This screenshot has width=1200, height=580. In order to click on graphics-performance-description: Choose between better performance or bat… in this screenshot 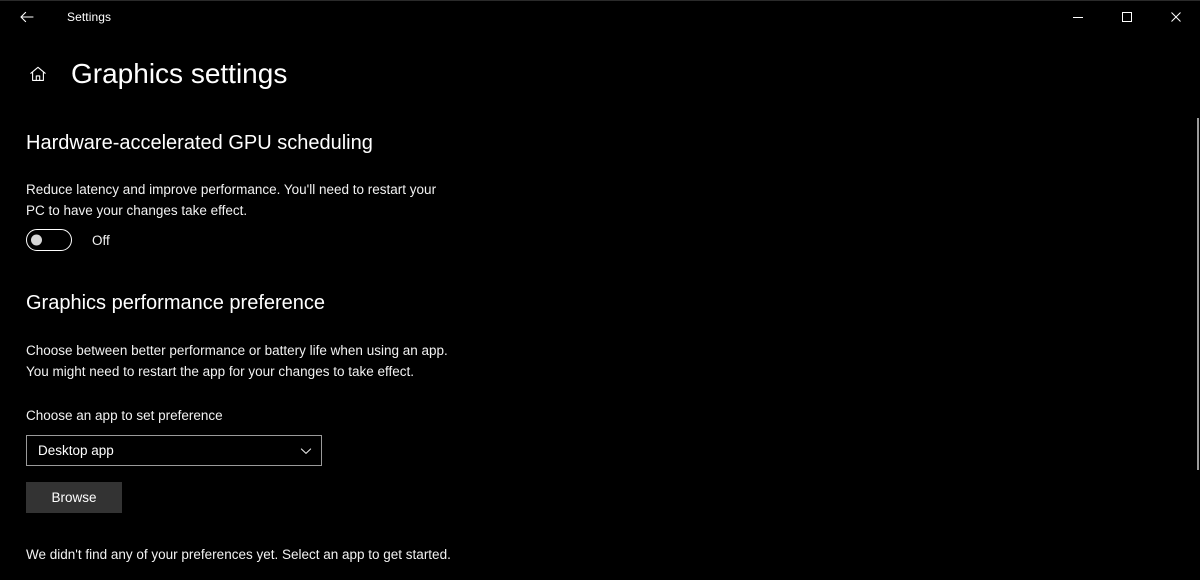, I will do `click(237, 361)`.